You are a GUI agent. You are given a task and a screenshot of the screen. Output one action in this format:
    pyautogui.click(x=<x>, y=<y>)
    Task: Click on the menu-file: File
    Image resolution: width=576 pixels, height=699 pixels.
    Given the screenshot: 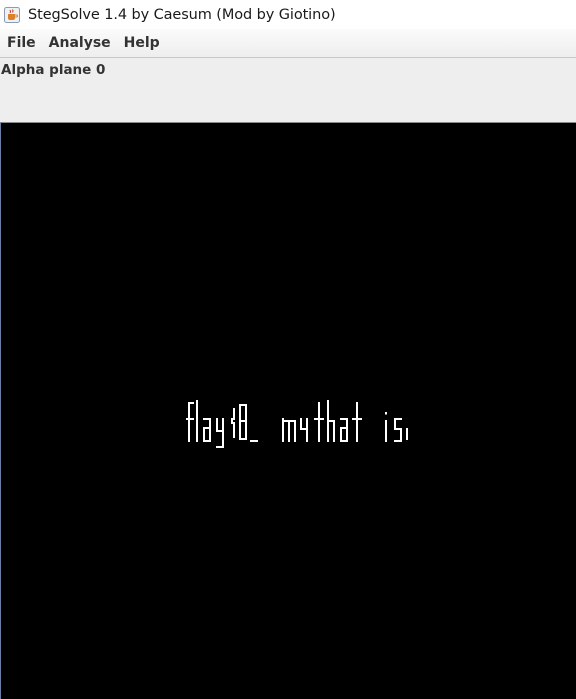 What is the action you would take?
    pyautogui.click(x=21, y=43)
    